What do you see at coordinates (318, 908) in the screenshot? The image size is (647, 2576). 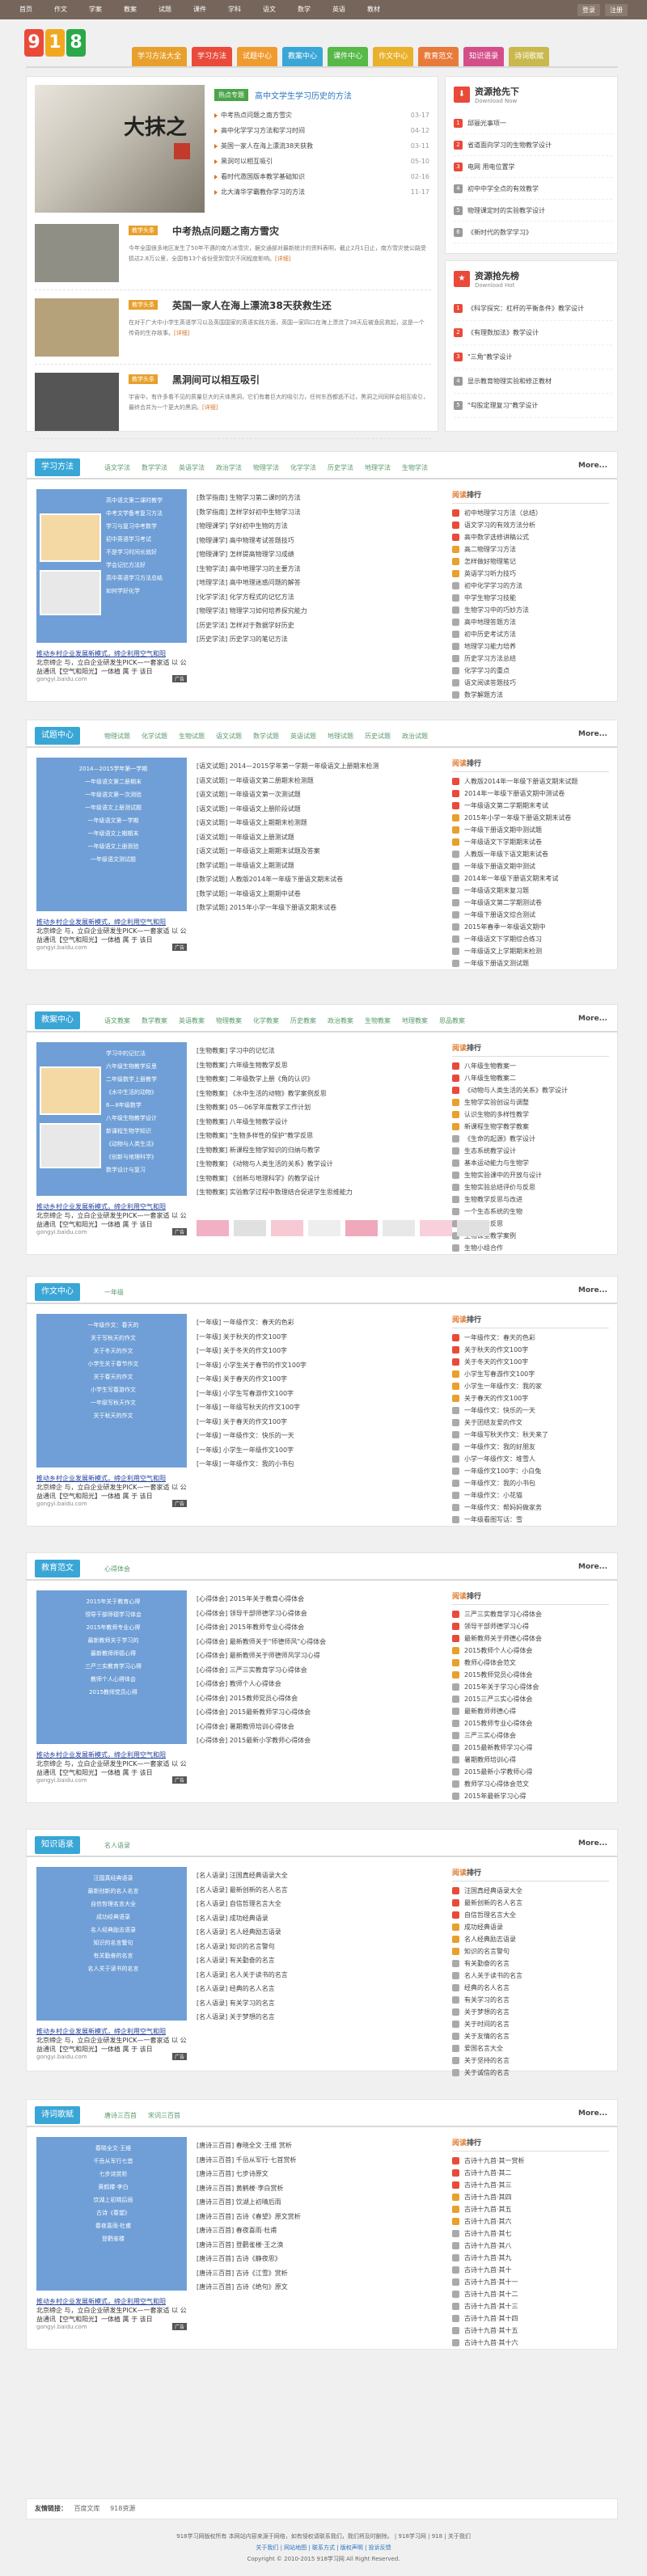 I see `article-list-item: [数学试题] 2015年小学一年级下册语文期末试卷` at bounding box center [318, 908].